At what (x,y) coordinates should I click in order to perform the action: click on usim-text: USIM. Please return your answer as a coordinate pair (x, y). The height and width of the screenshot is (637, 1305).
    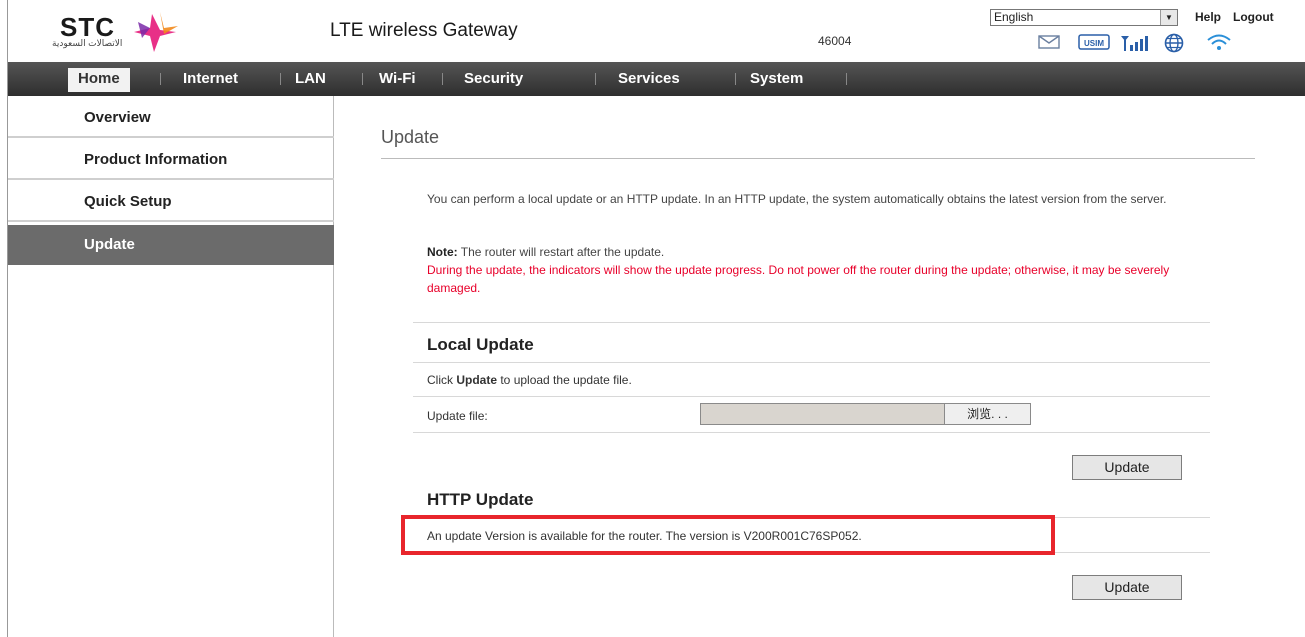
    Looking at the image, I should click on (1094, 43).